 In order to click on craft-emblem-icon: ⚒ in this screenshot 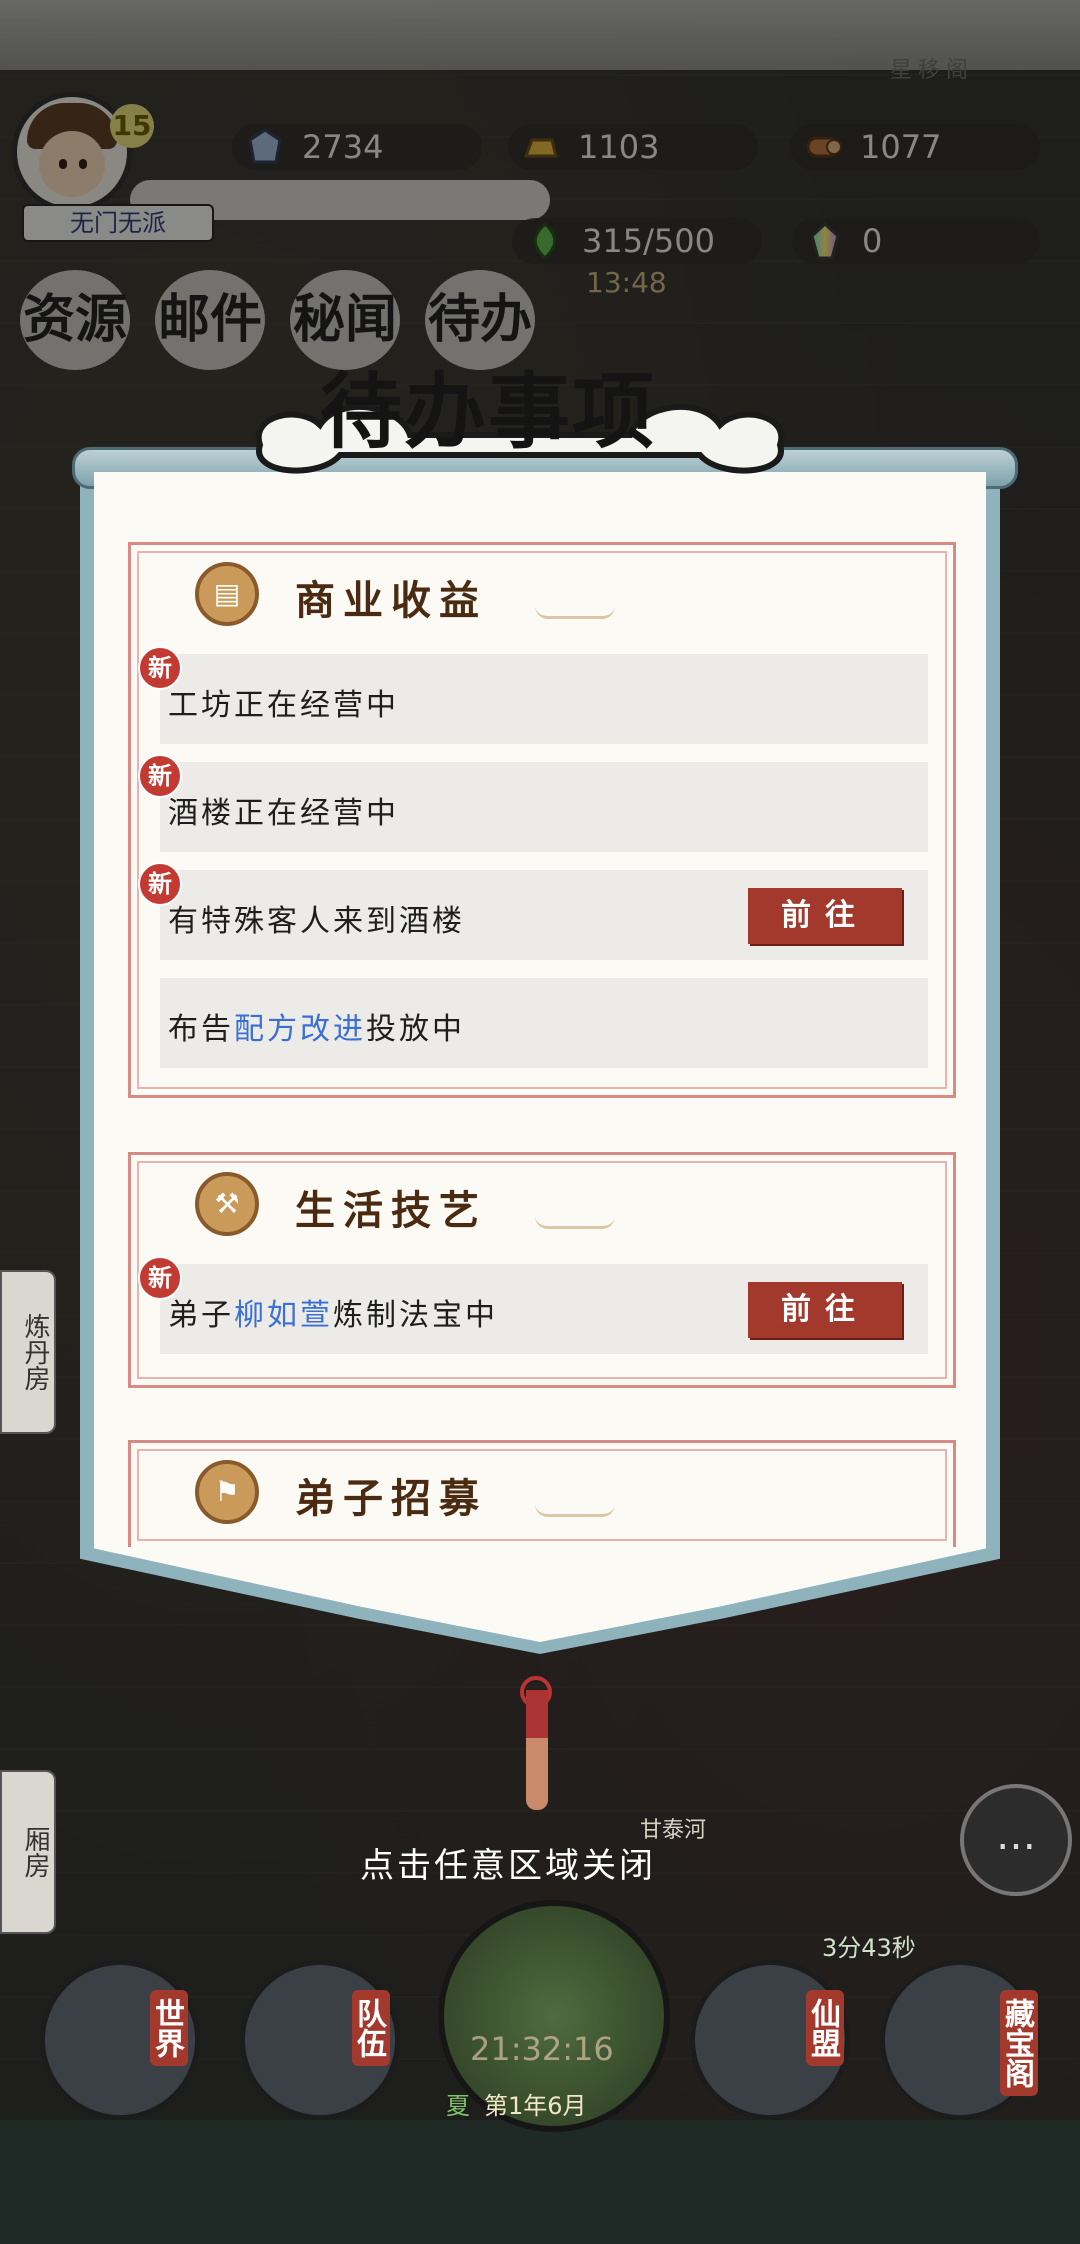, I will do `click(227, 1204)`.